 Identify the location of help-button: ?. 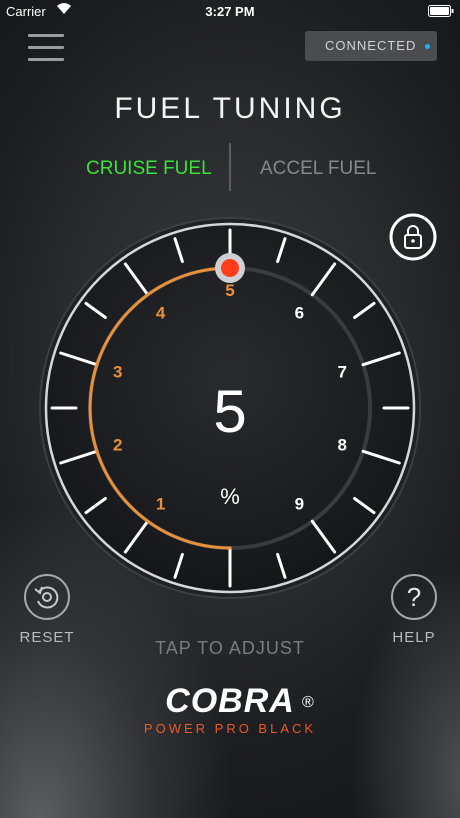
(414, 597).